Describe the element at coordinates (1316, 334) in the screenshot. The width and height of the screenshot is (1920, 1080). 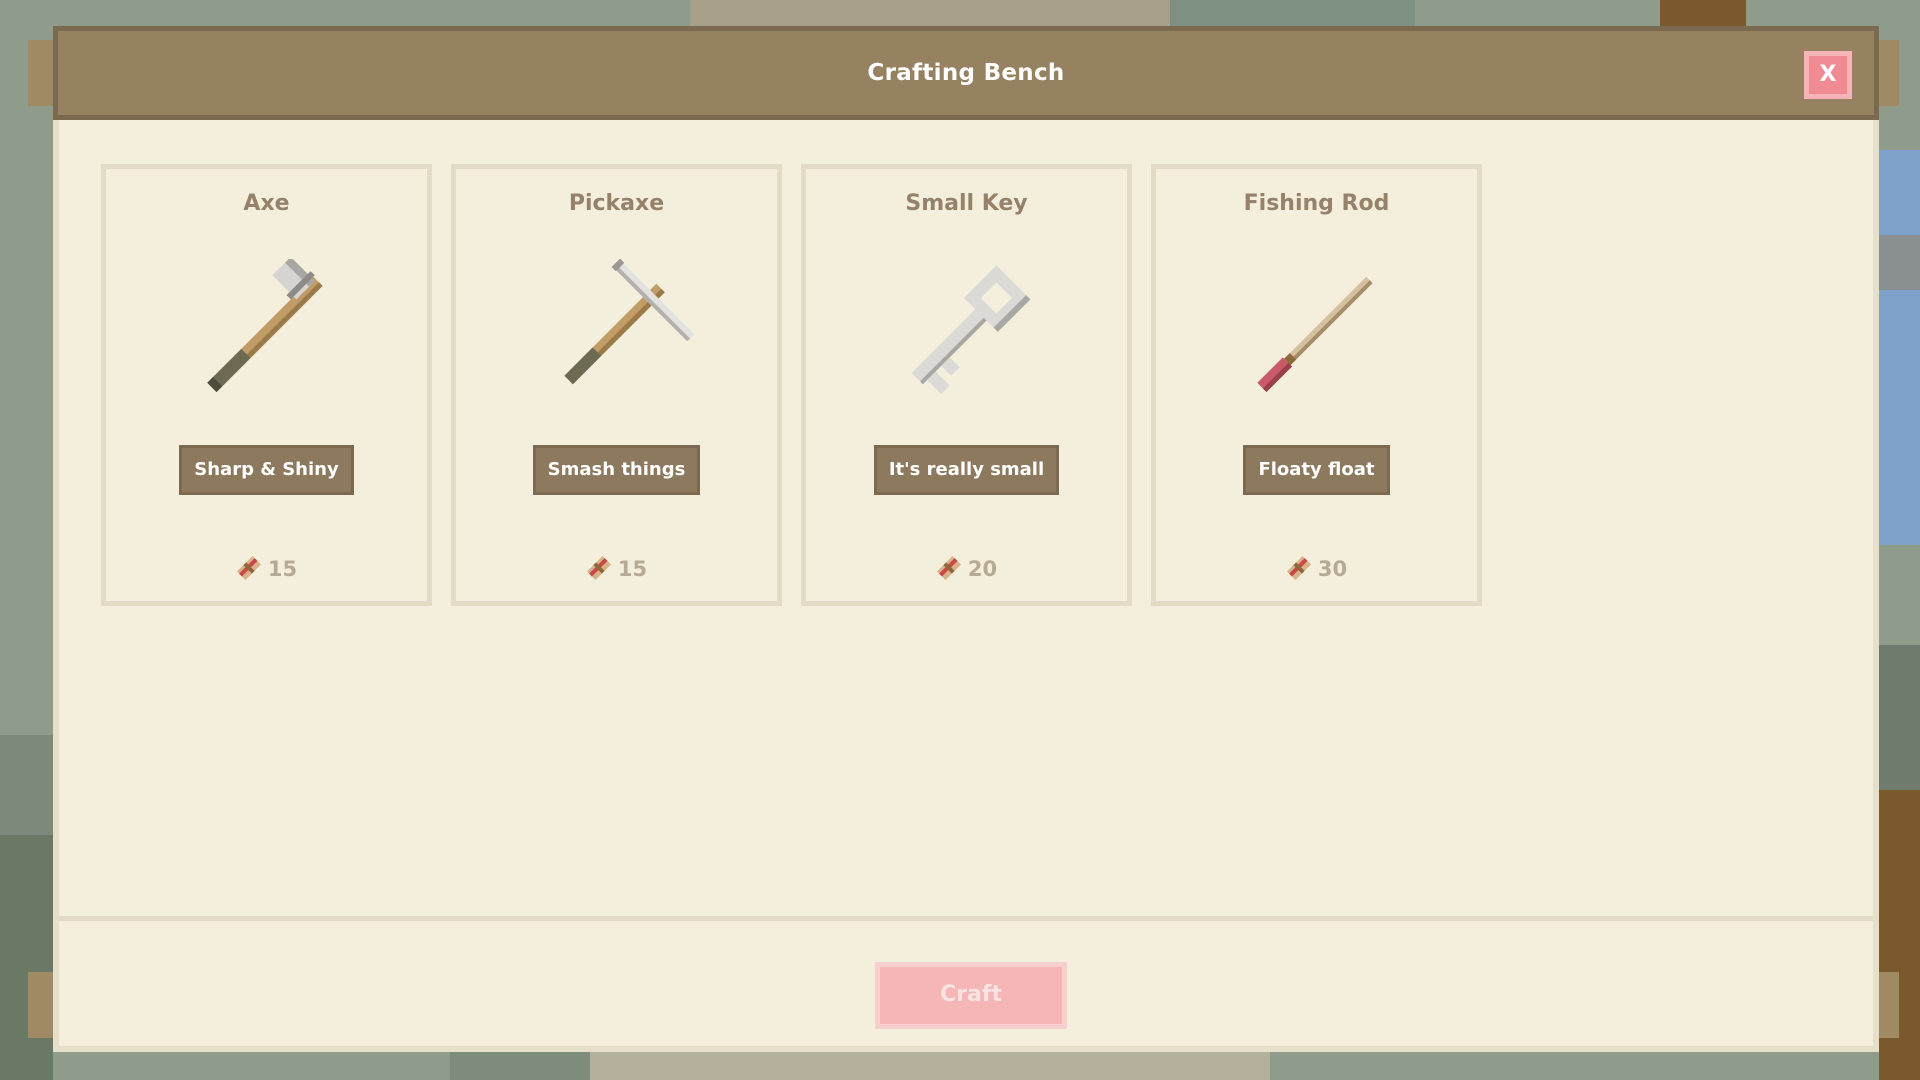
I see `fishing-rod-icon` at that location.